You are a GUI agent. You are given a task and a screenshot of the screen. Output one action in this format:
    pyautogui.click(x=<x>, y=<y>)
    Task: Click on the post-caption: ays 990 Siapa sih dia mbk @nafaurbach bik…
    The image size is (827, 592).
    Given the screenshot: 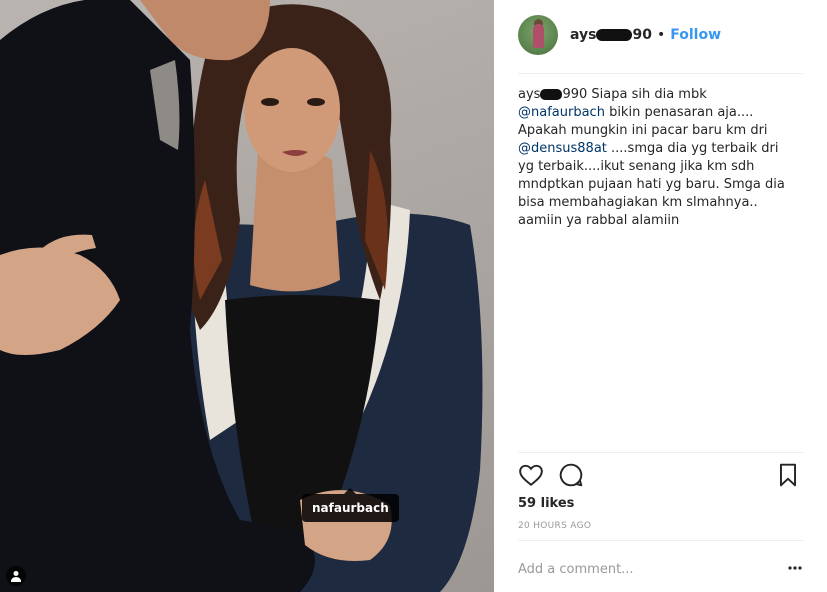 What is the action you would take?
    pyautogui.click(x=656, y=158)
    